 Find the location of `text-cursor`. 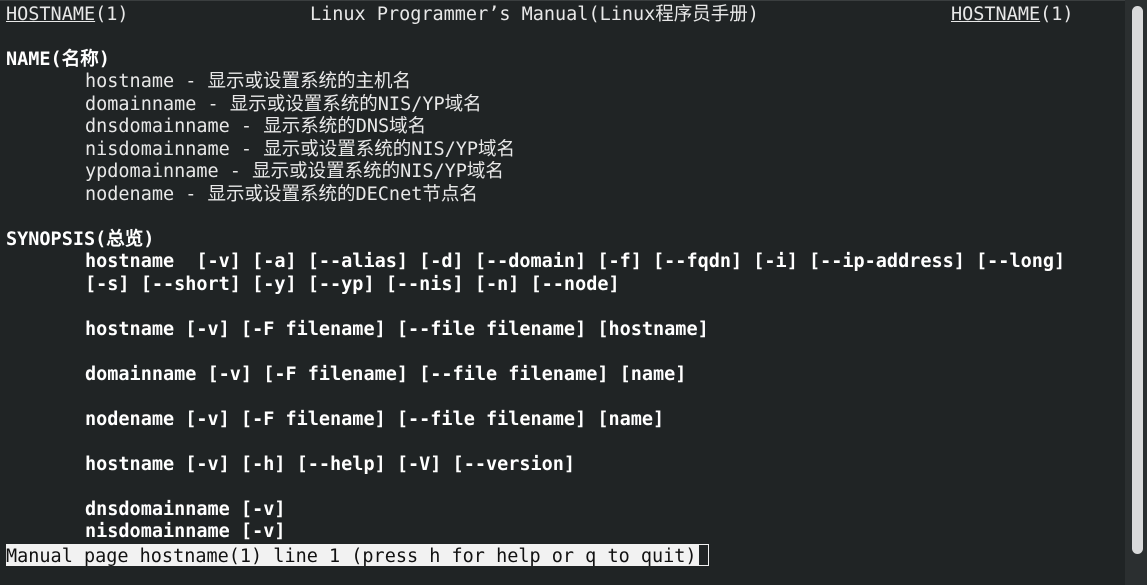

text-cursor is located at coordinates (703, 555).